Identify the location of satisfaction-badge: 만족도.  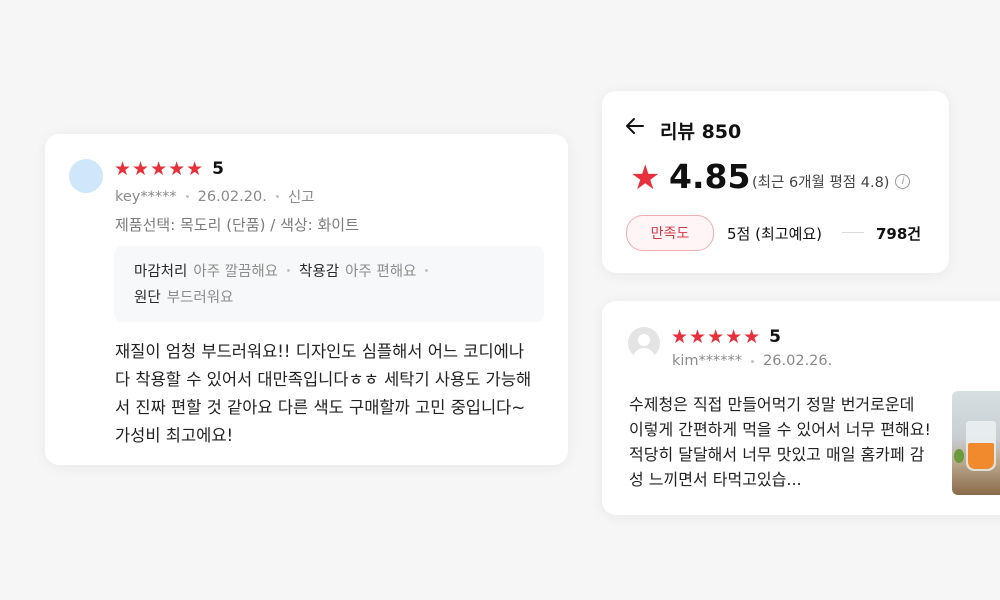
(670, 233).